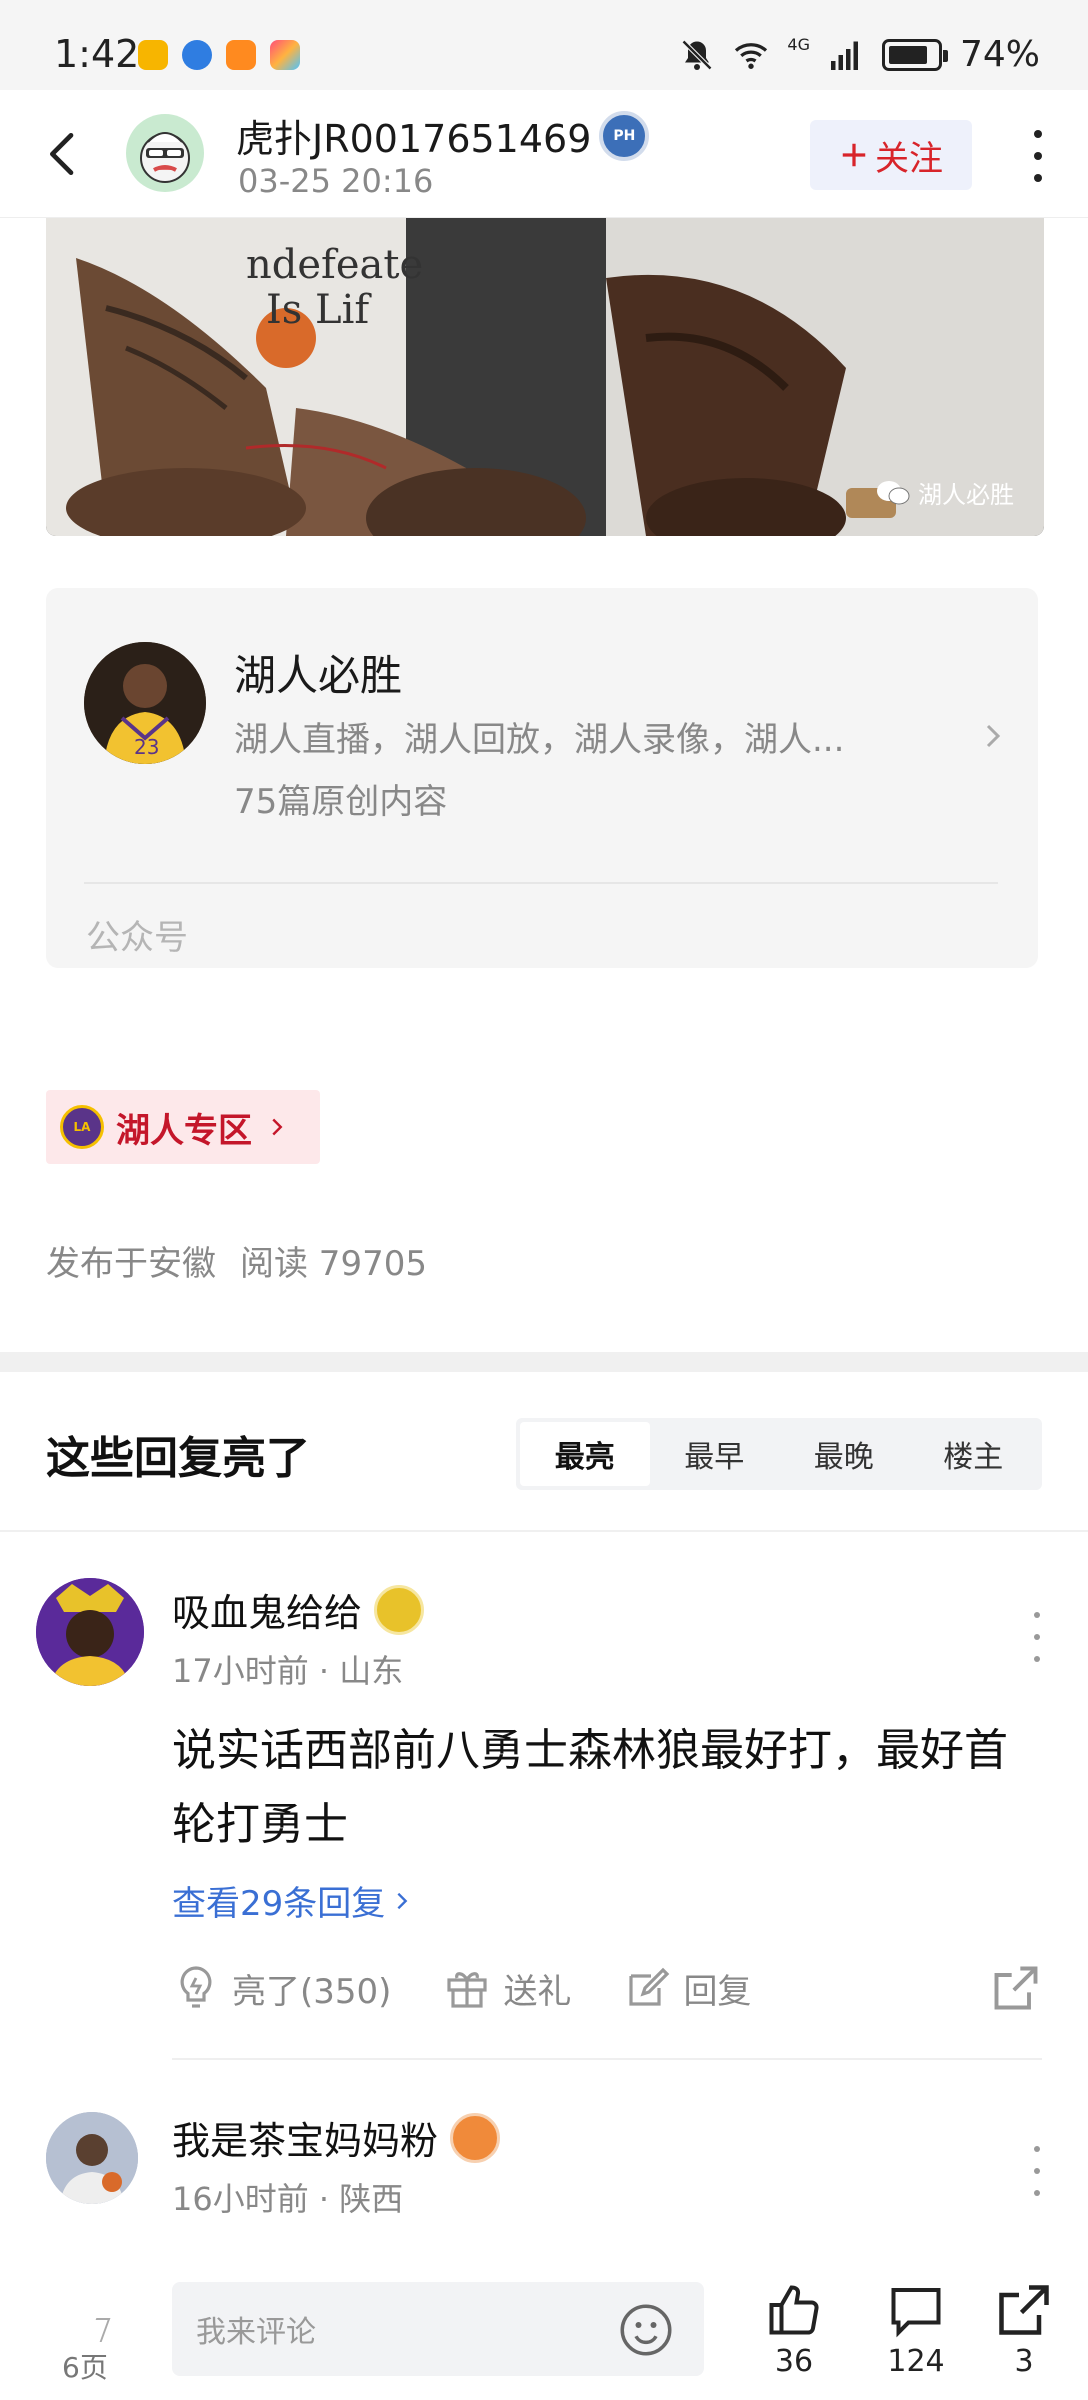 Image resolution: width=1088 pixels, height=2400 pixels. I want to click on tab-op-only: 楼主, so click(974, 1454).